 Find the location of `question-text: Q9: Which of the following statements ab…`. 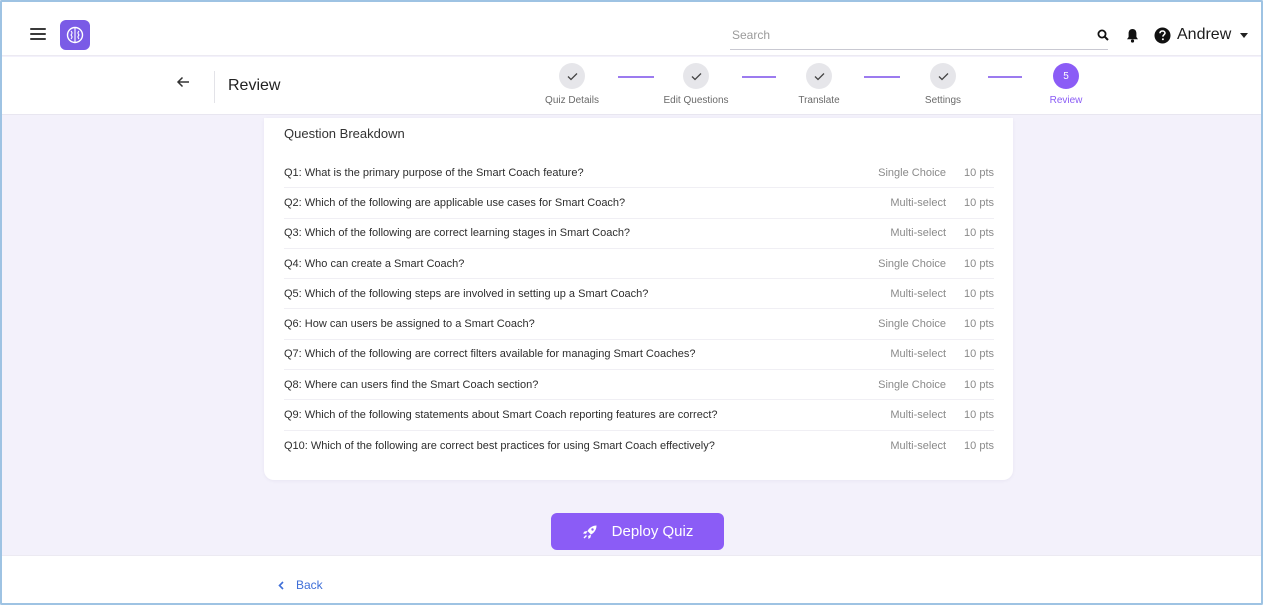

question-text: Q9: Which of the following statements ab… is located at coordinates (501, 415).